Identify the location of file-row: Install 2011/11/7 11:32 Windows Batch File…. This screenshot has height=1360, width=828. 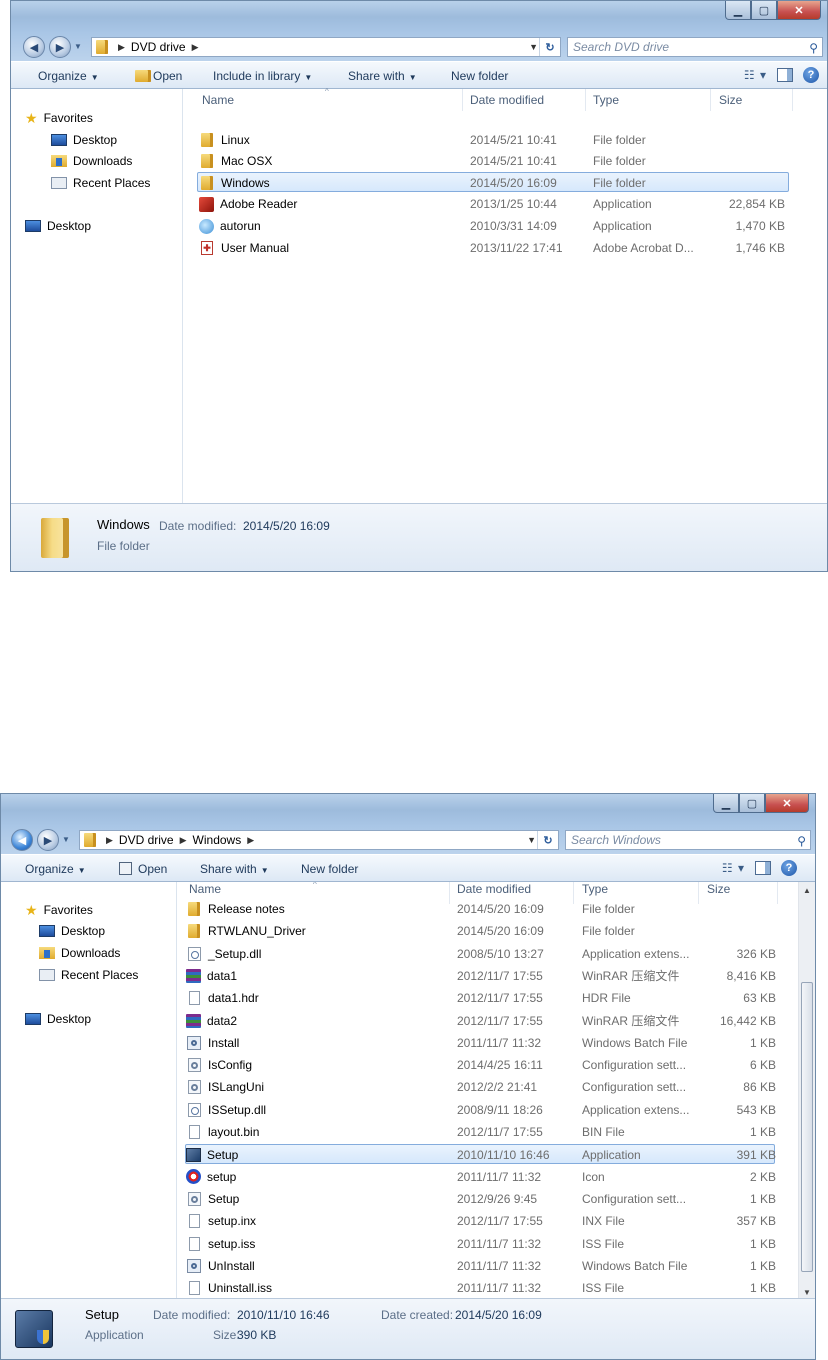
(481, 1043).